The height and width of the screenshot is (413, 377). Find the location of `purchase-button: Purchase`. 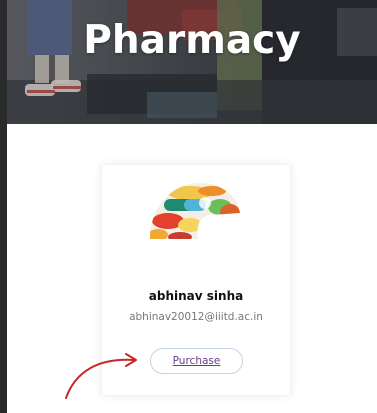

purchase-button: Purchase is located at coordinates (196, 361).